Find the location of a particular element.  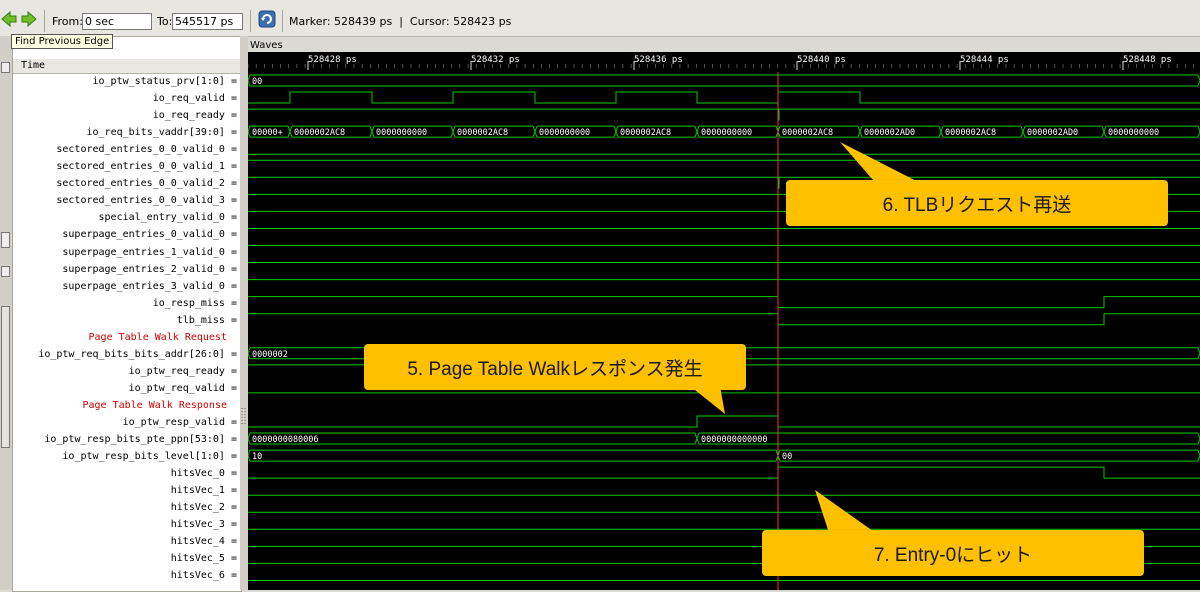

waves-title: Waves is located at coordinates (266, 45).